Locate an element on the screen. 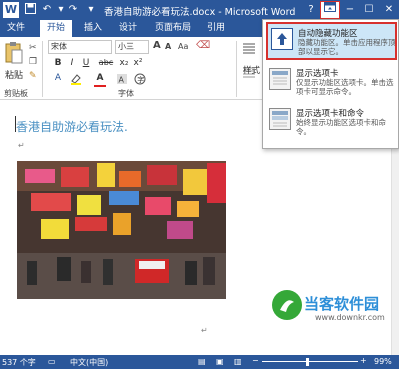 Image resolution: width=399 pixels, height=369 pixels. close-button: ✕ is located at coordinates (389, 10).